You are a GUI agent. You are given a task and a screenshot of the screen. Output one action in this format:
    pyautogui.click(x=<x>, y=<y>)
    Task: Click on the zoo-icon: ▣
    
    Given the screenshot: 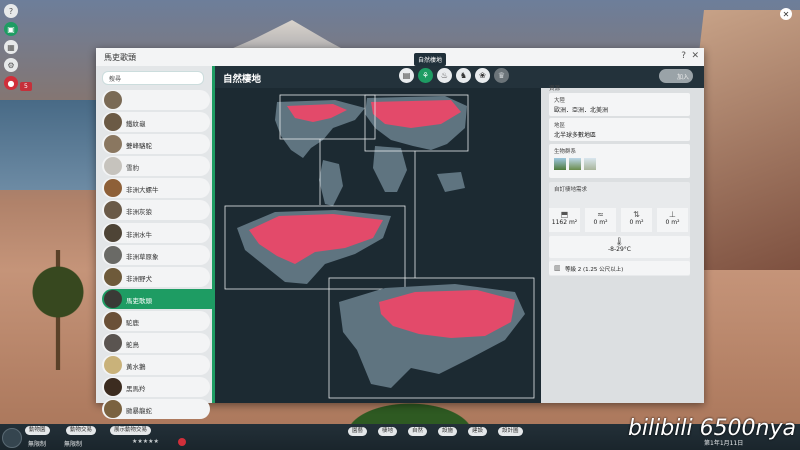 What is the action you would take?
    pyautogui.click(x=11, y=29)
    